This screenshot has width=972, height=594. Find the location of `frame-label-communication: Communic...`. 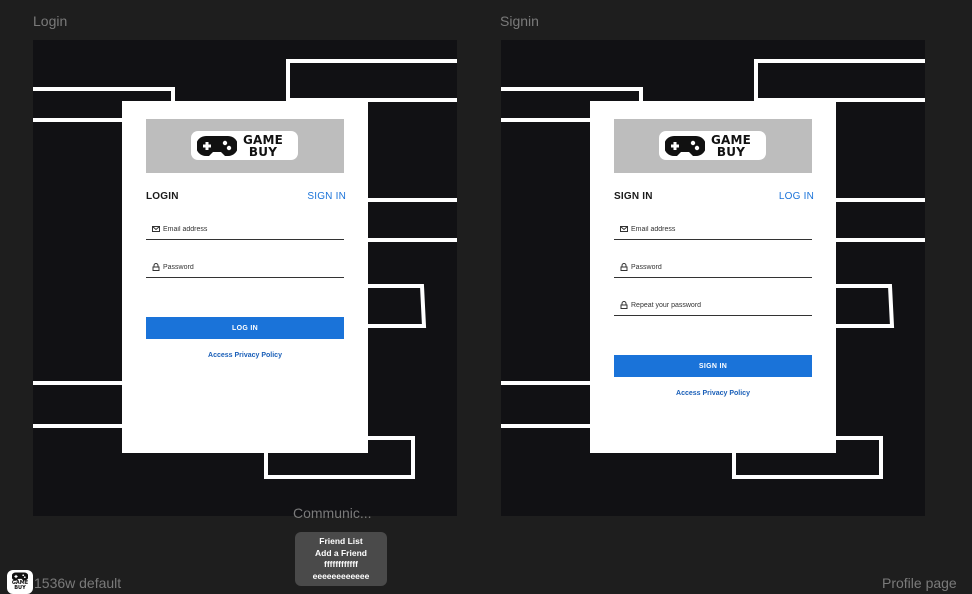

frame-label-communication: Communic... is located at coordinates (332, 513).